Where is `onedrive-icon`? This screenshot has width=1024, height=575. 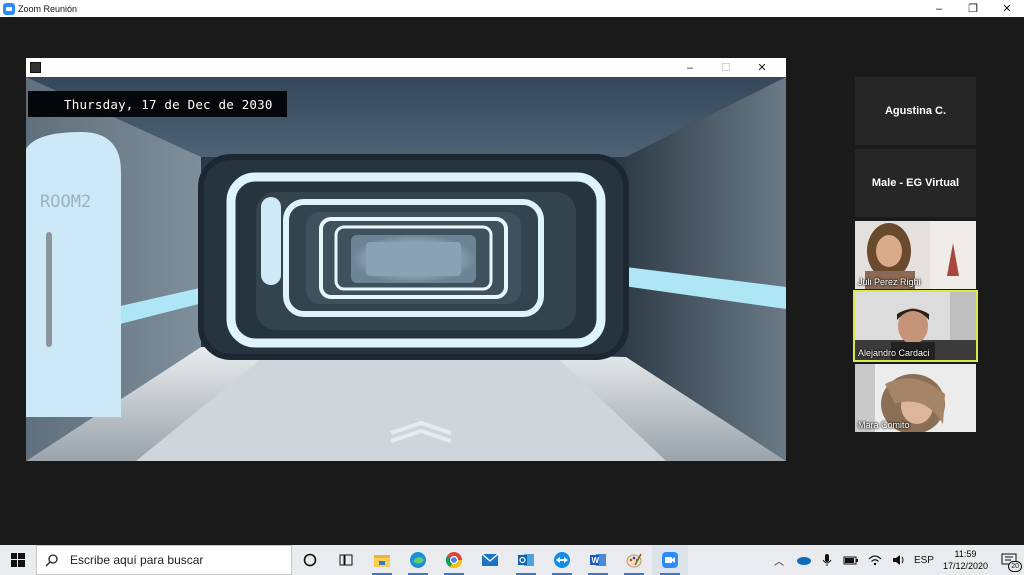 onedrive-icon is located at coordinates (803, 560).